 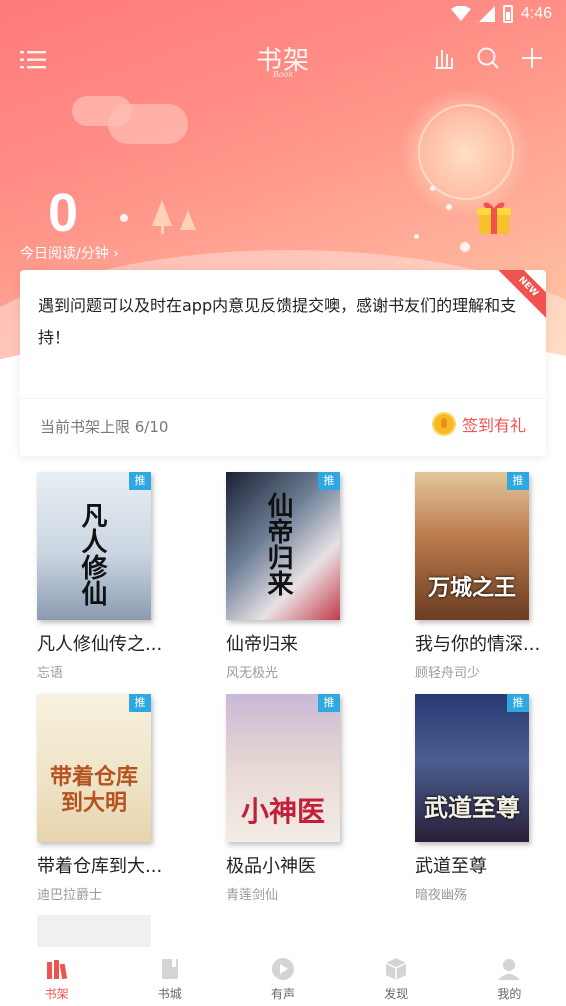 I want to click on book-cover: 带着仓库到大明 推, so click(x=94, y=768).